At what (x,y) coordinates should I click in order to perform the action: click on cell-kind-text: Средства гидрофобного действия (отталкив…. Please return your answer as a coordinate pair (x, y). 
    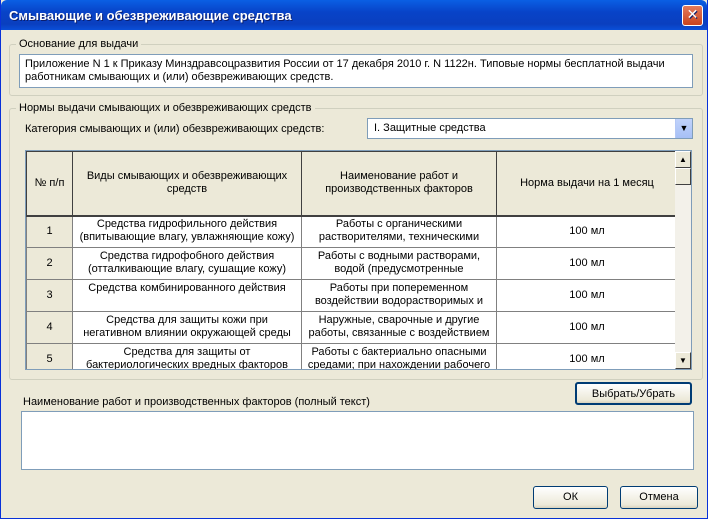
    Looking at the image, I should click on (187, 262).